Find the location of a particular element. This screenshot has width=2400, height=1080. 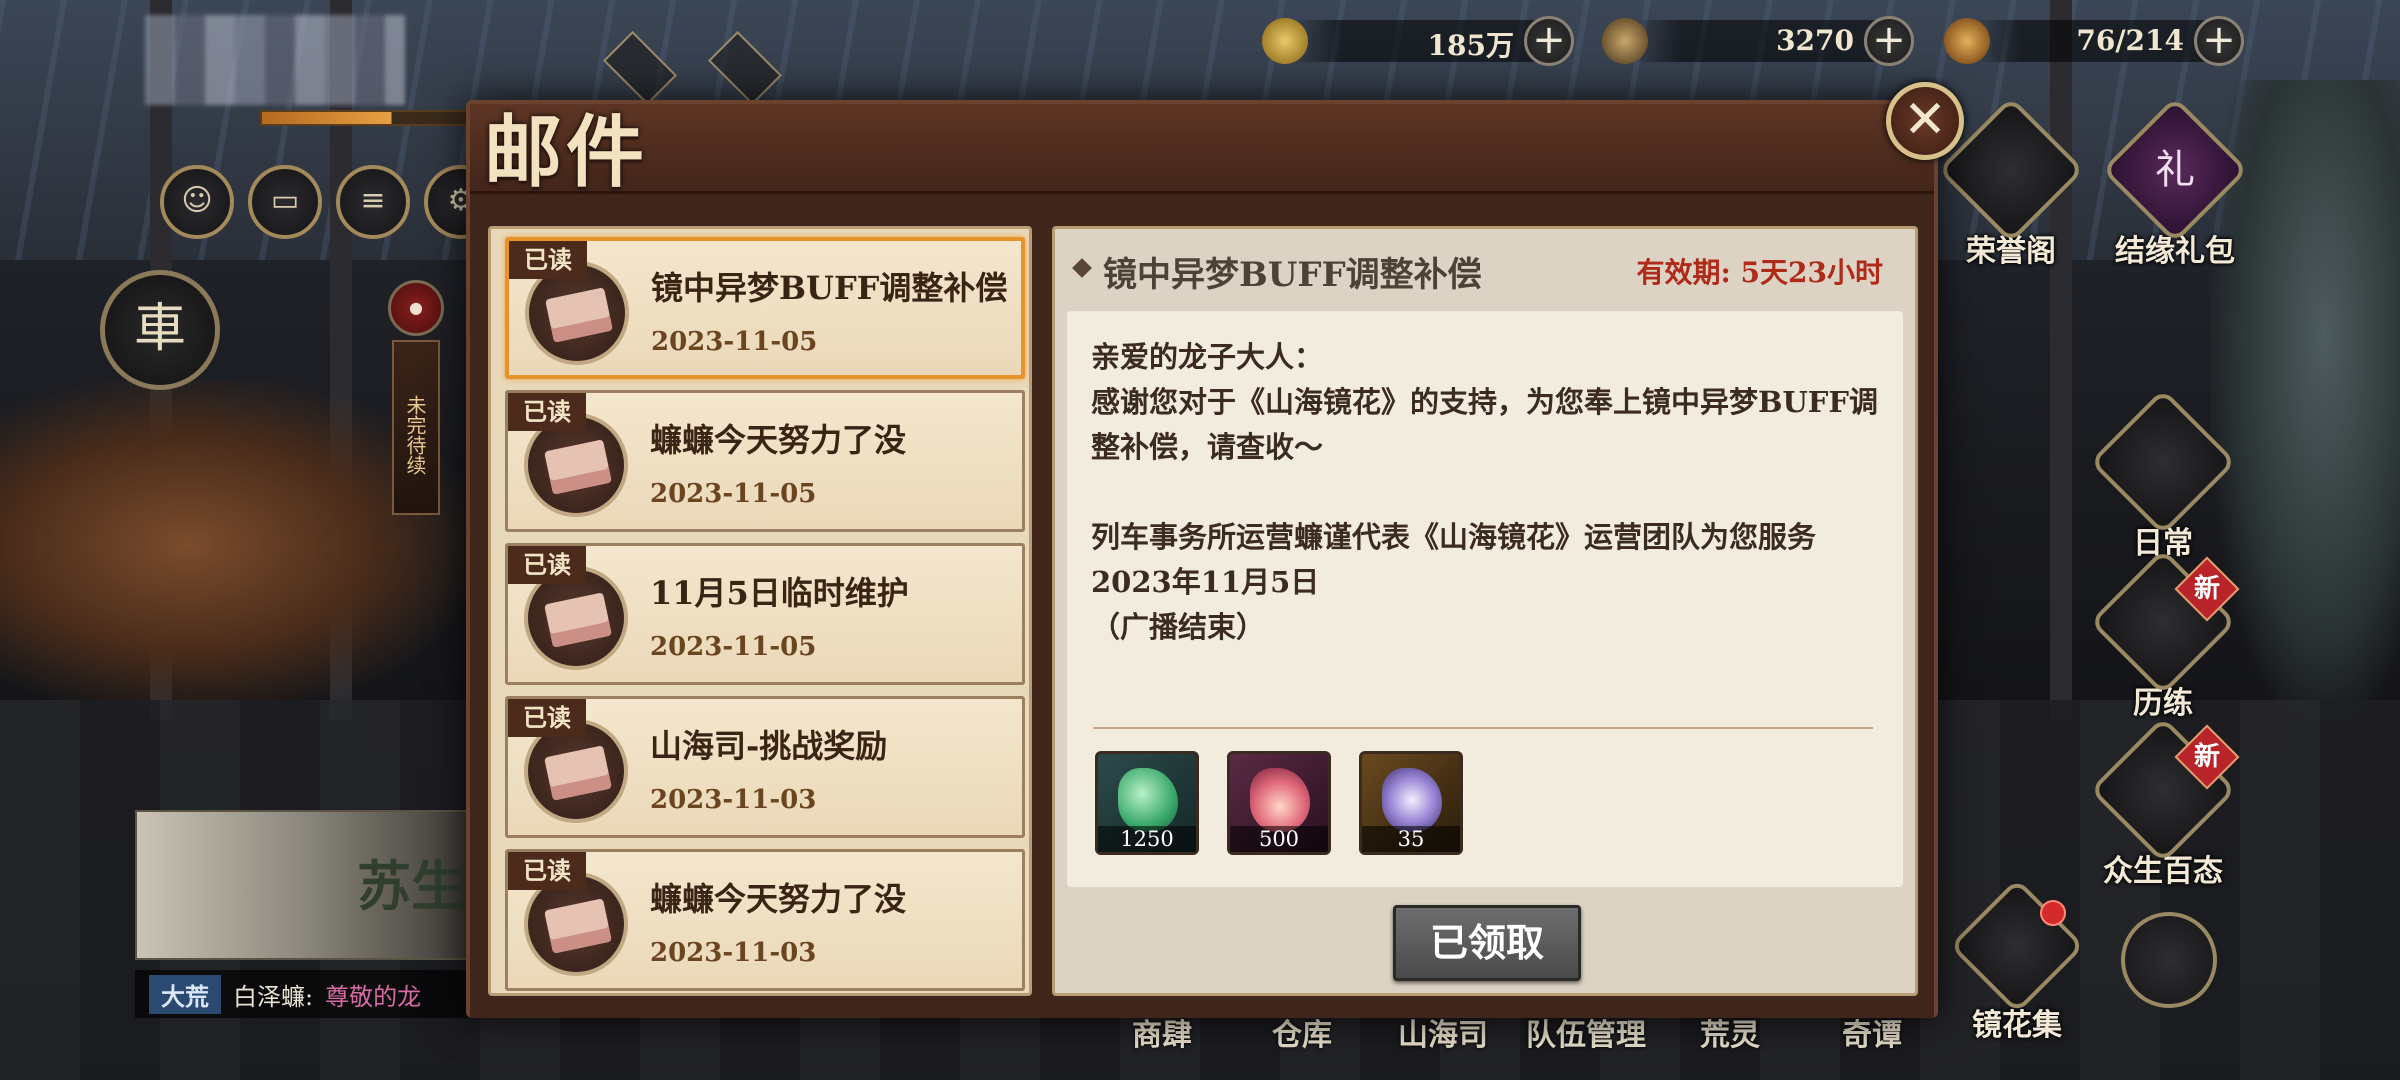

spirit-lantern-icon is located at coordinates (1412, 800).